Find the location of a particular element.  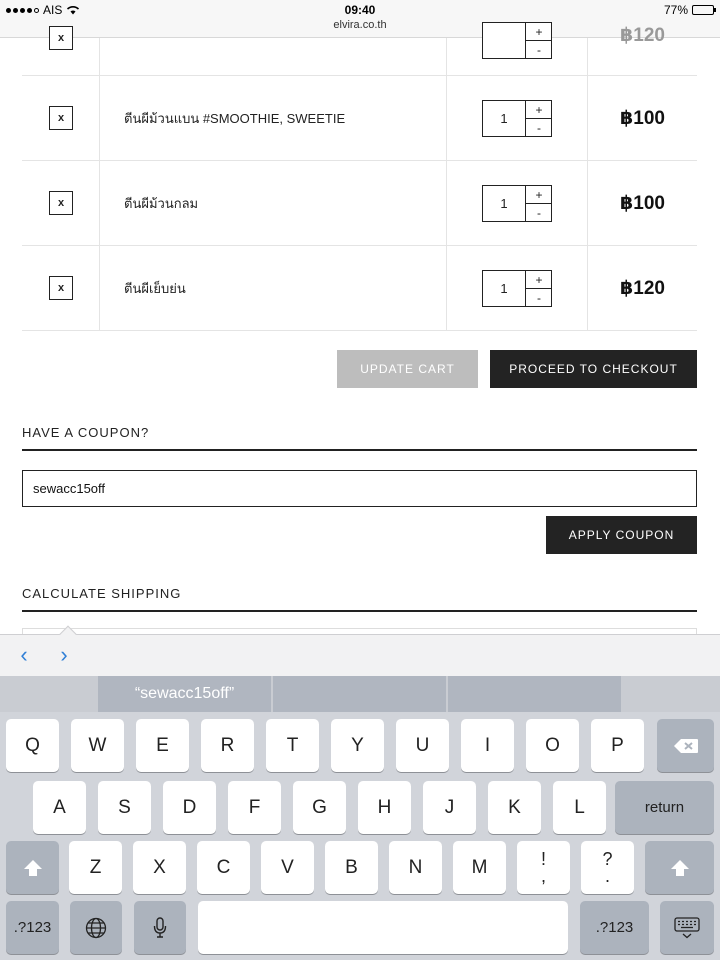

numbers-key-right: .?123 is located at coordinates (614, 927).